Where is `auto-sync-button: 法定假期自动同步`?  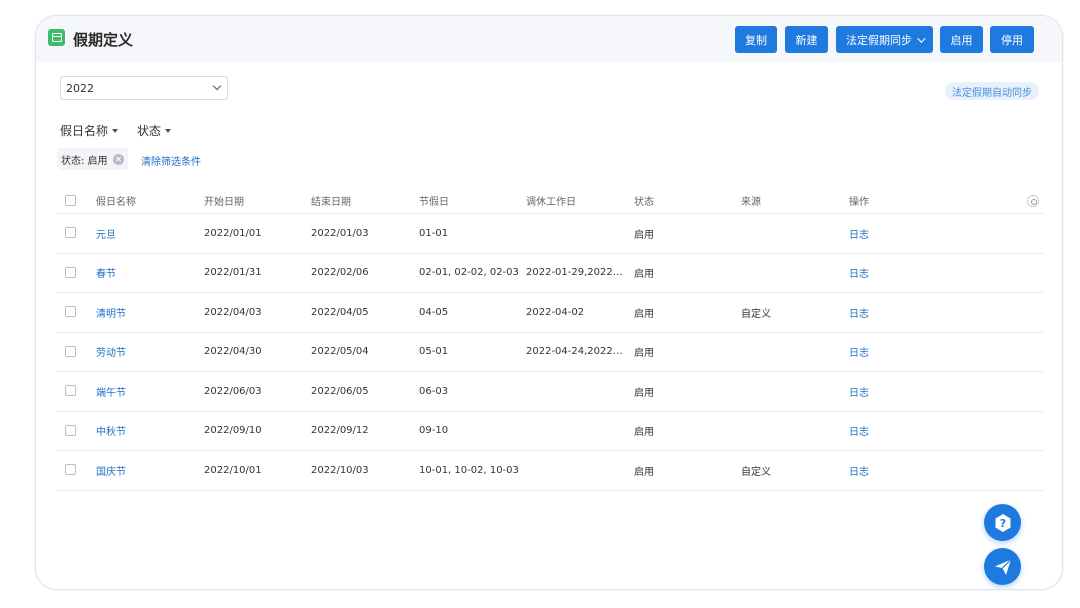
auto-sync-button: 法定假期自动同步 is located at coordinates (992, 91).